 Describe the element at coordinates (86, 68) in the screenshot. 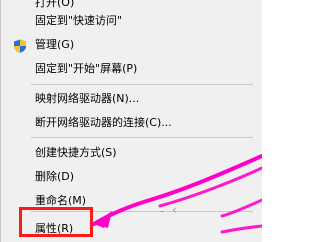

I see `menu-item-label: 固定到"开始"屏幕(P)` at that location.